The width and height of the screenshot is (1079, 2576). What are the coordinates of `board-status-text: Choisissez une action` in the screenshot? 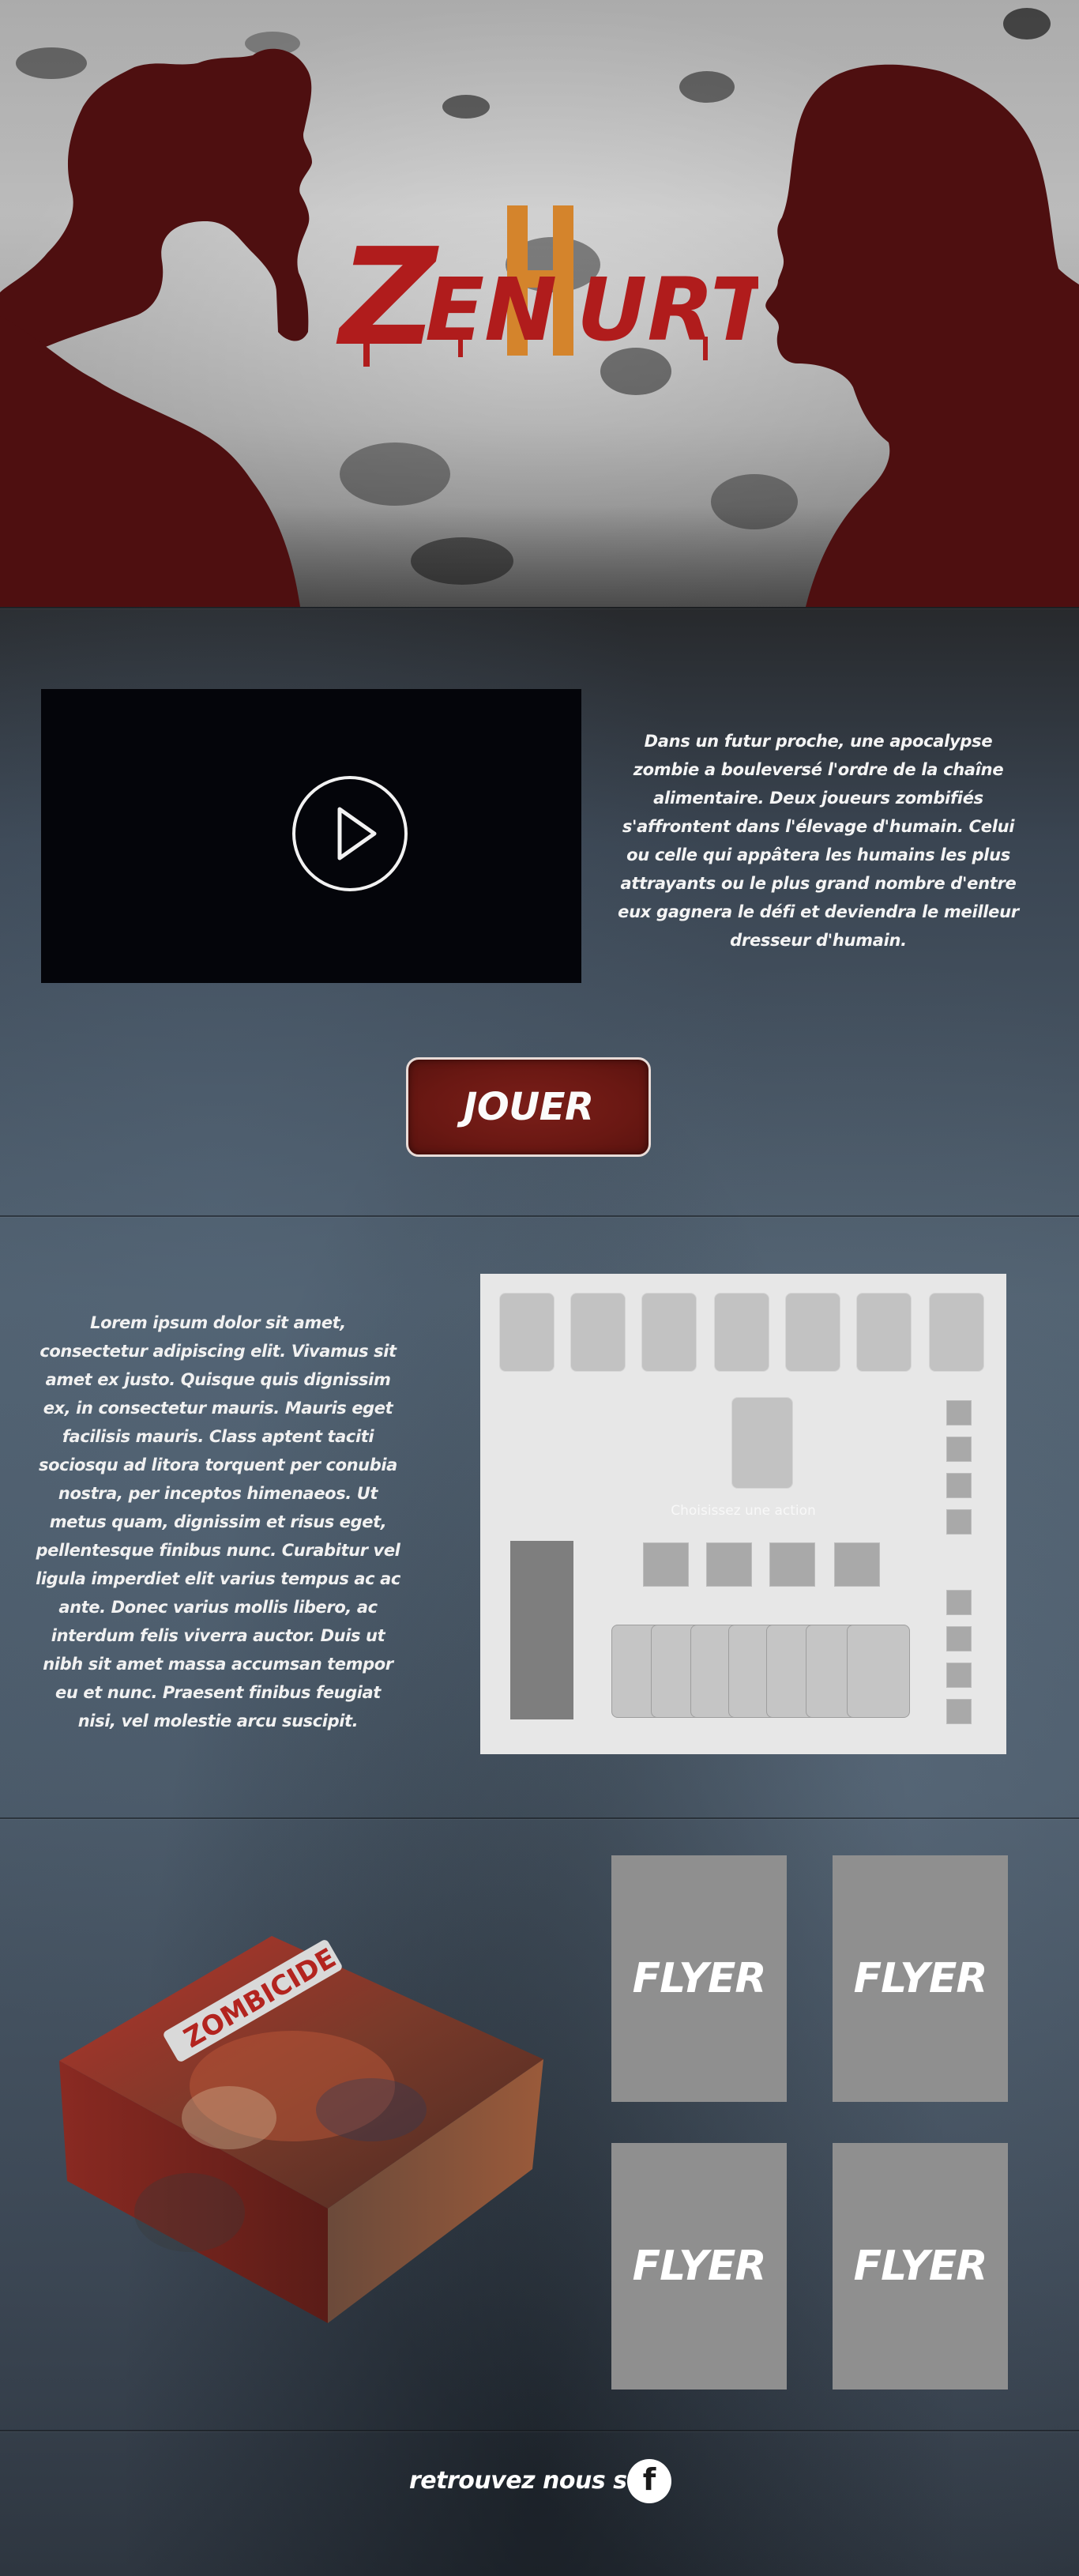 It's located at (743, 1511).